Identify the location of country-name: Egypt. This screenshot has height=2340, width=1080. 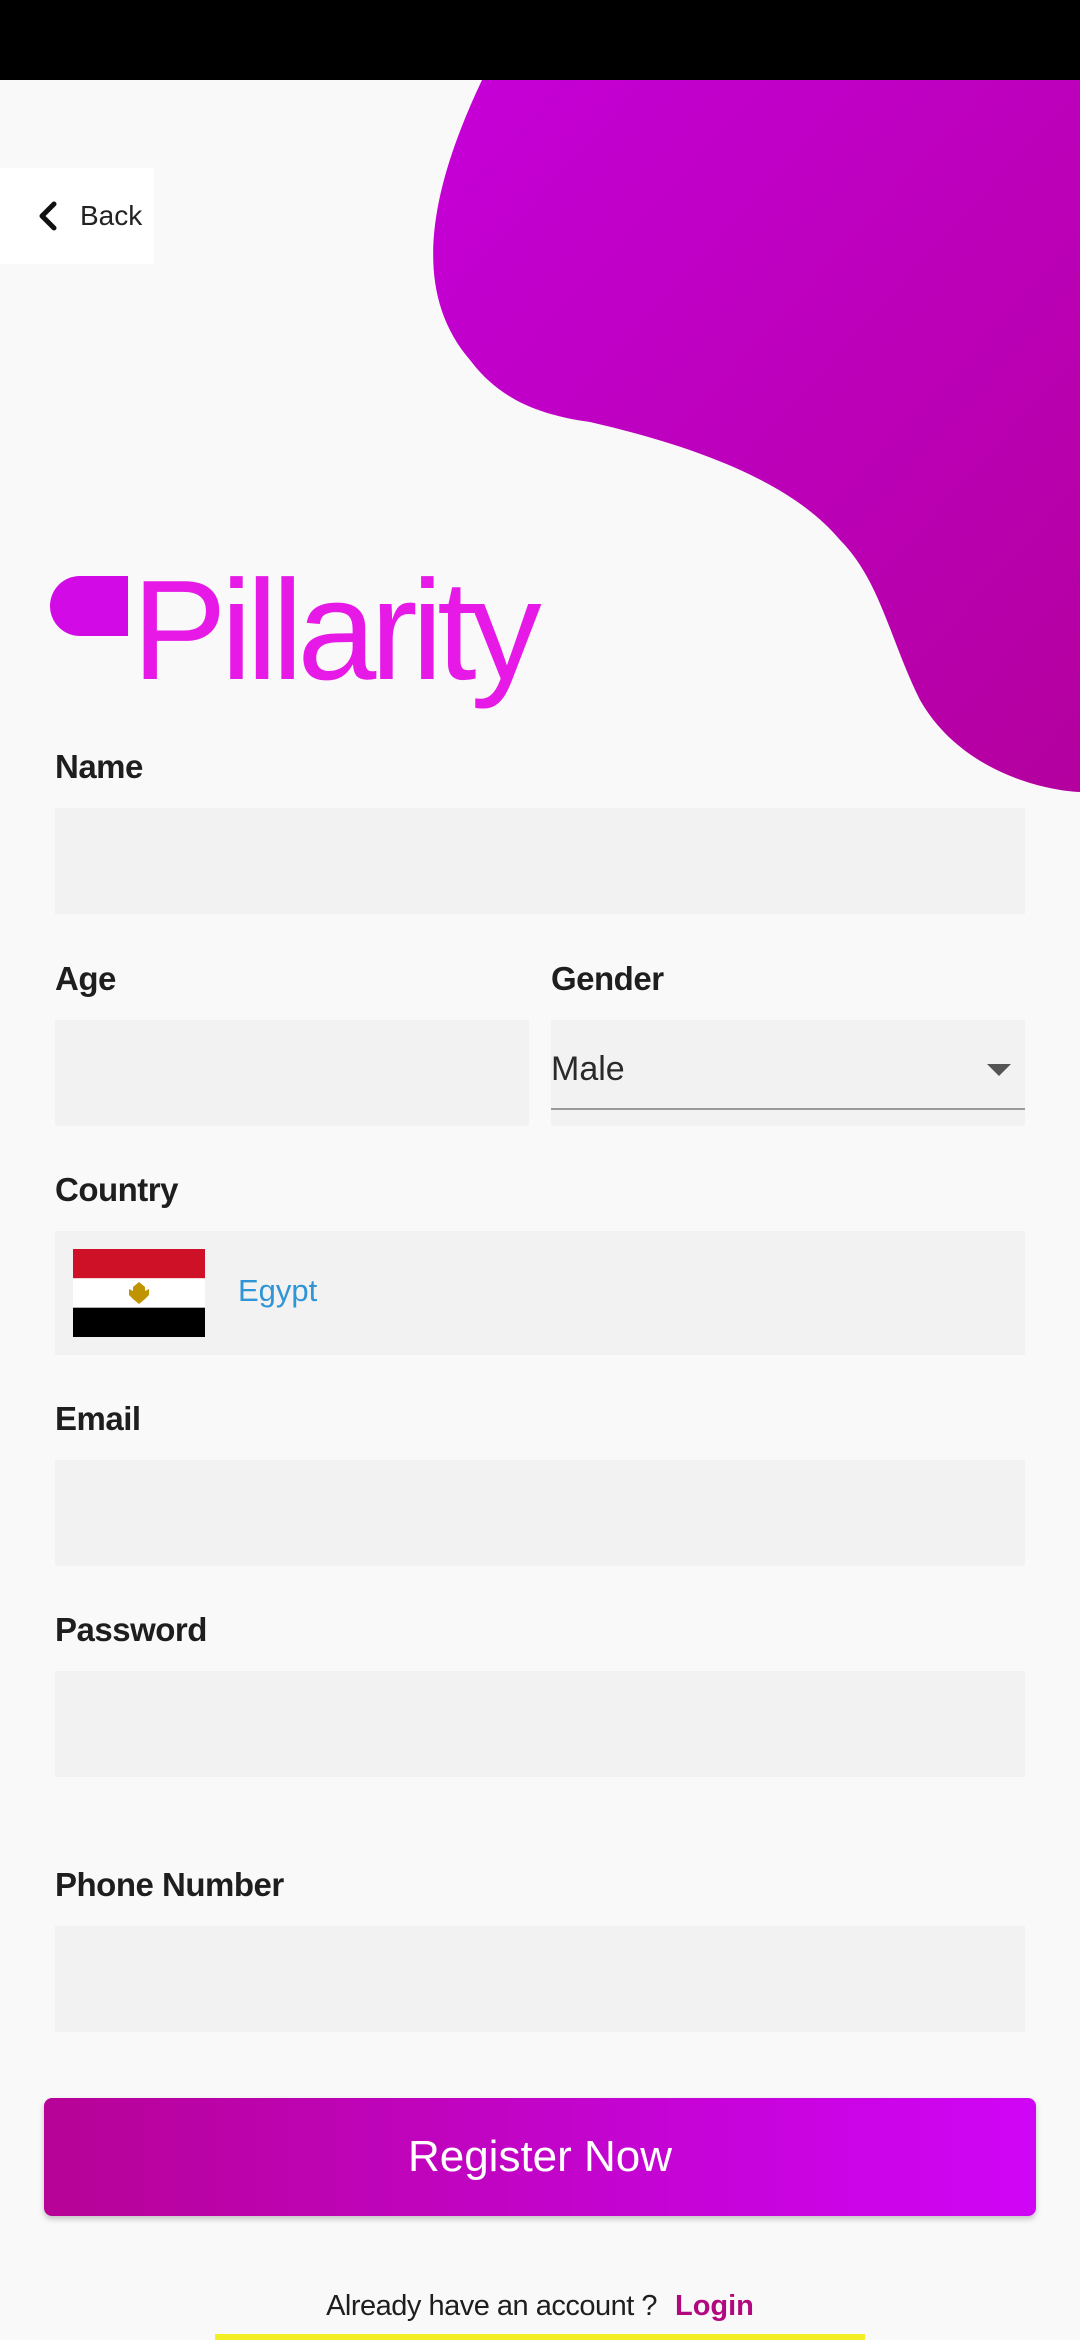
(278, 1290).